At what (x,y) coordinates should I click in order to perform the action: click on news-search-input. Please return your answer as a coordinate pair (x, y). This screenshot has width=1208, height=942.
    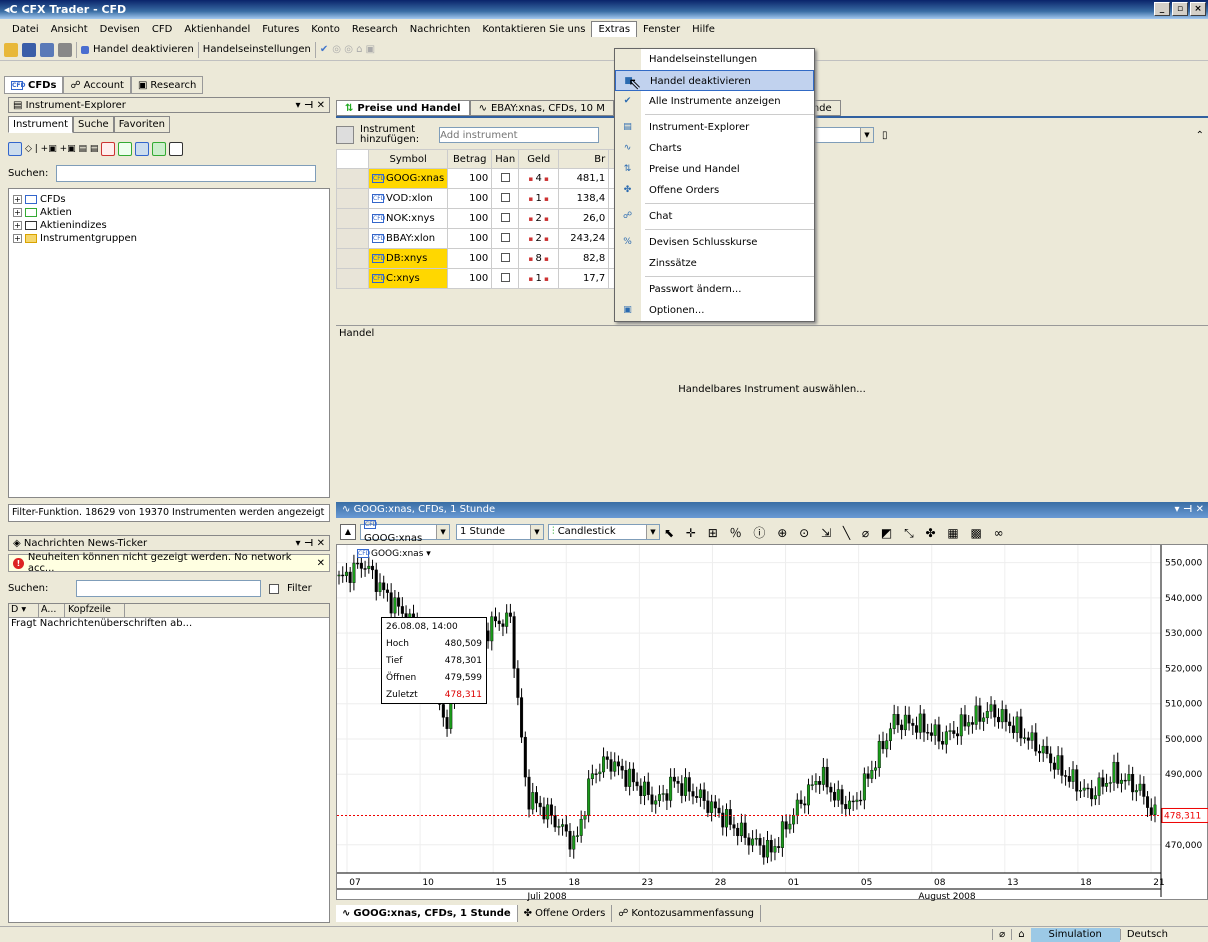
    Looking at the image, I should click on (168, 588).